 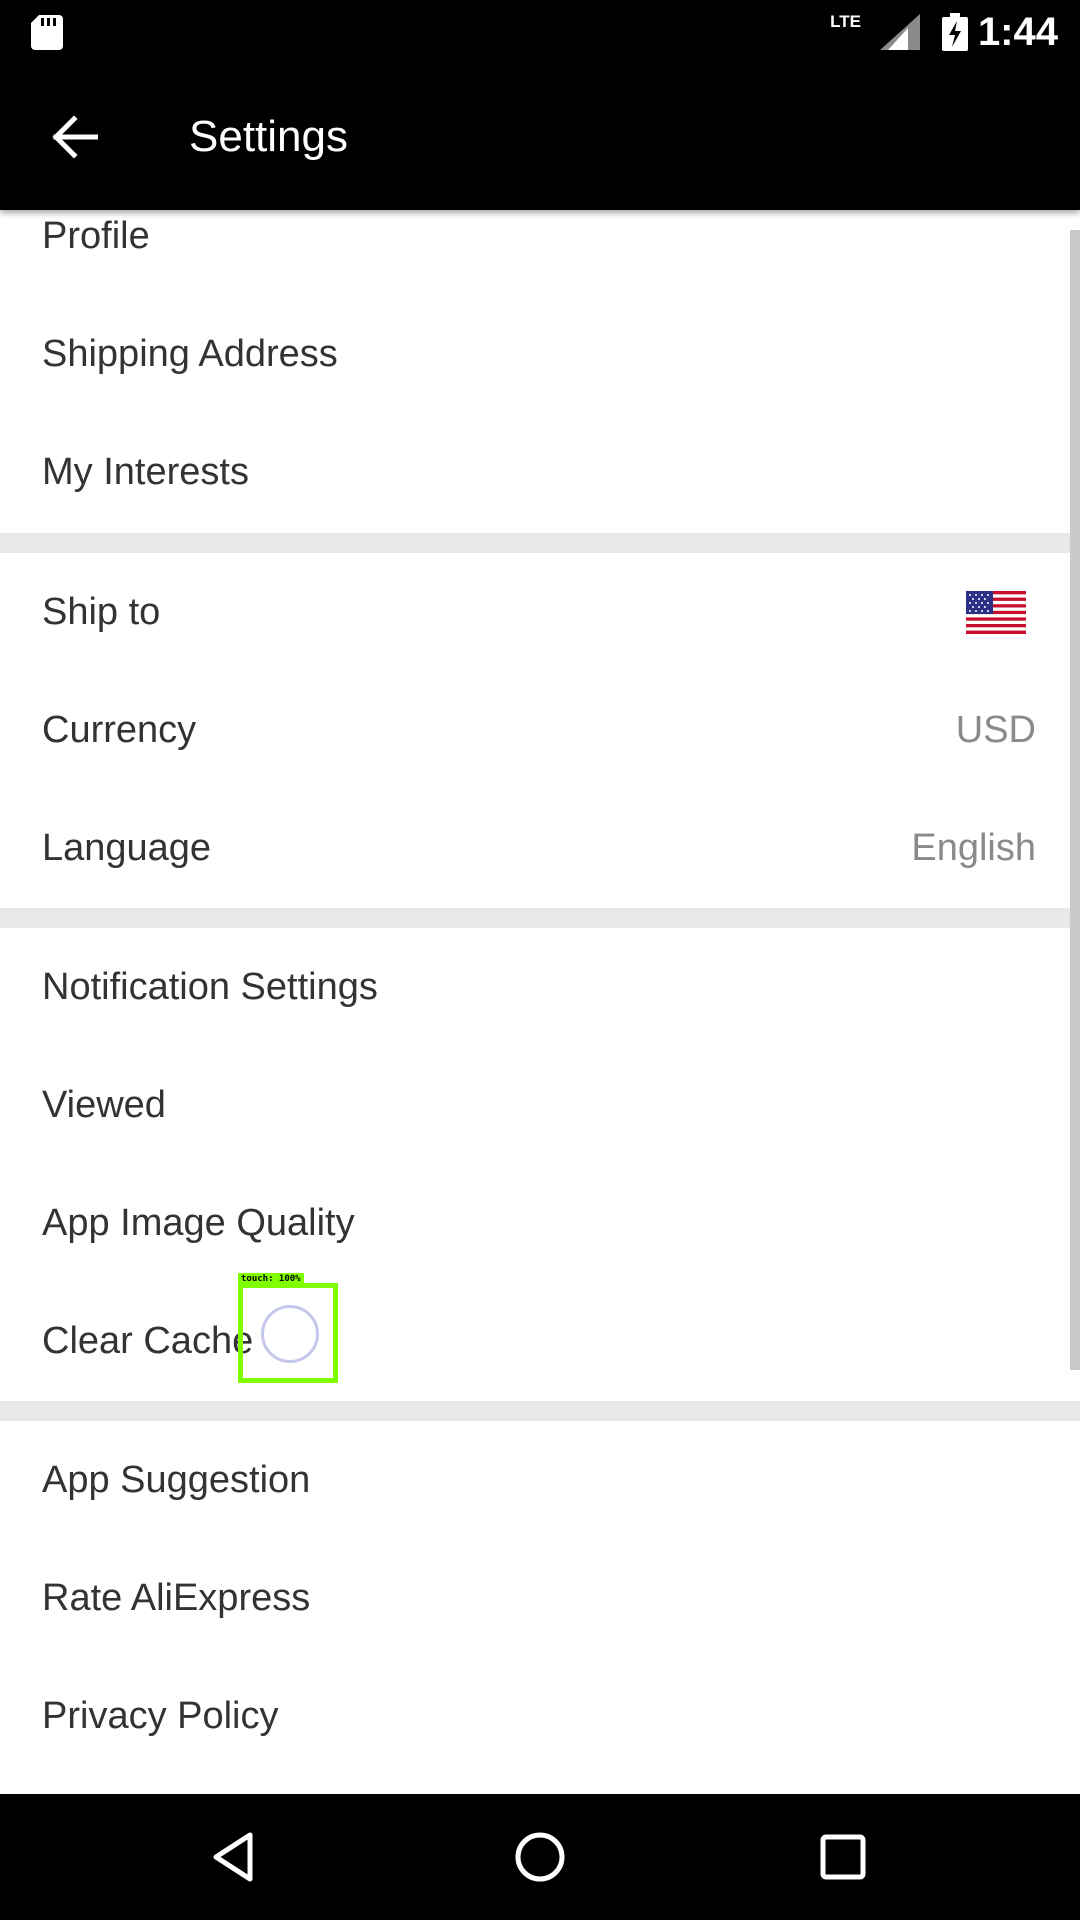 I want to click on settings-item-label: Language, so click(x=127, y=847).